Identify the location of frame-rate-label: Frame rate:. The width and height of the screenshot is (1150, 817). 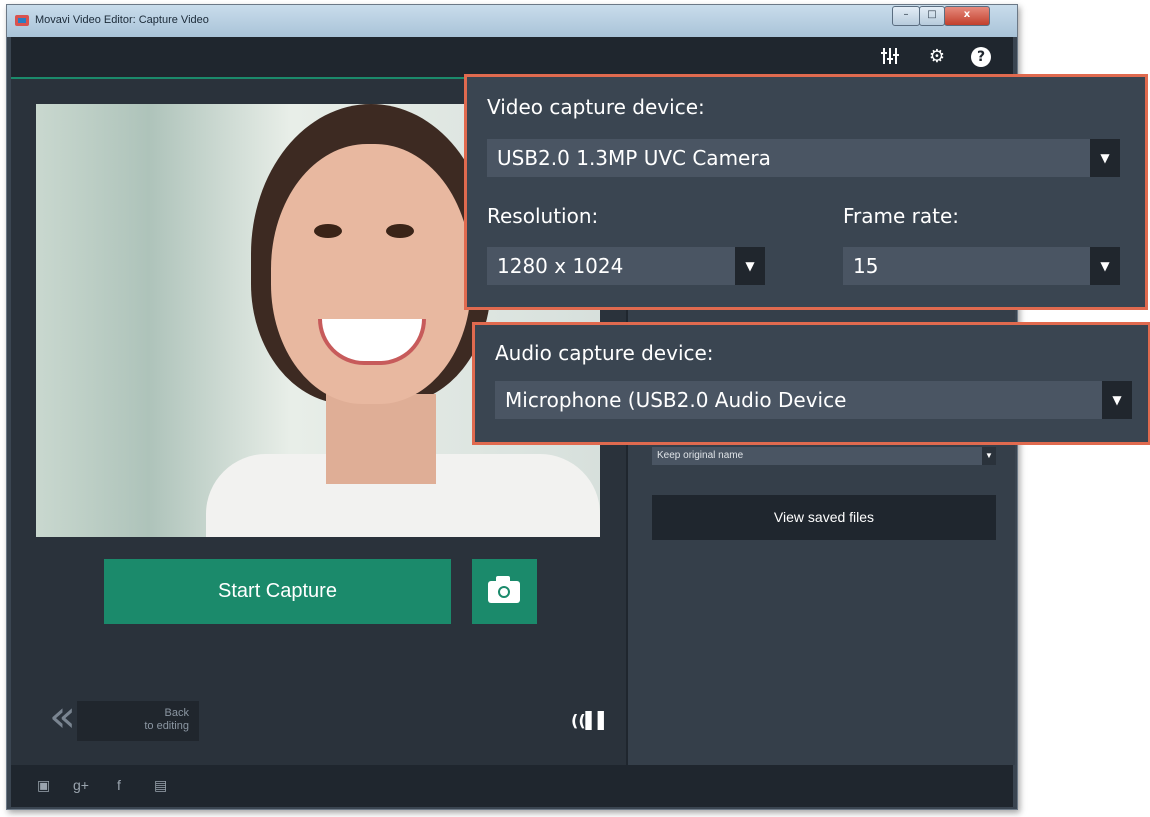
(901, 216).